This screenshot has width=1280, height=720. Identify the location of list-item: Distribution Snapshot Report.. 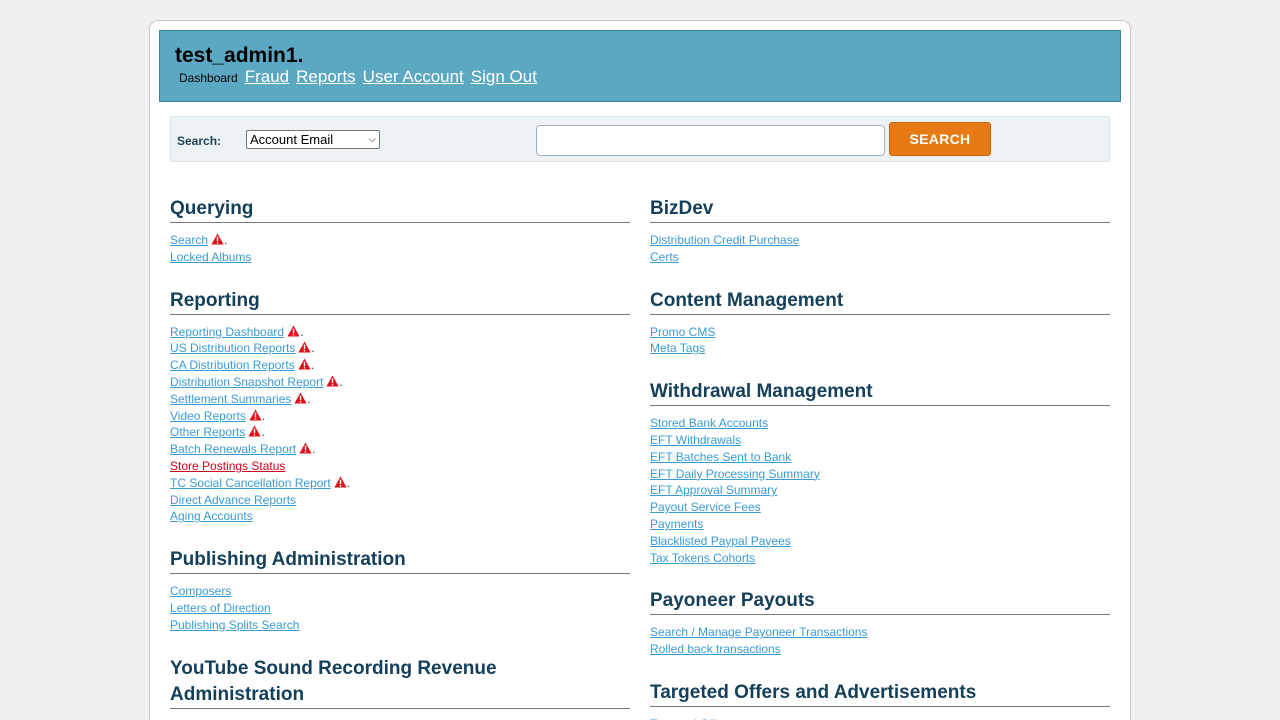
(400, 382).